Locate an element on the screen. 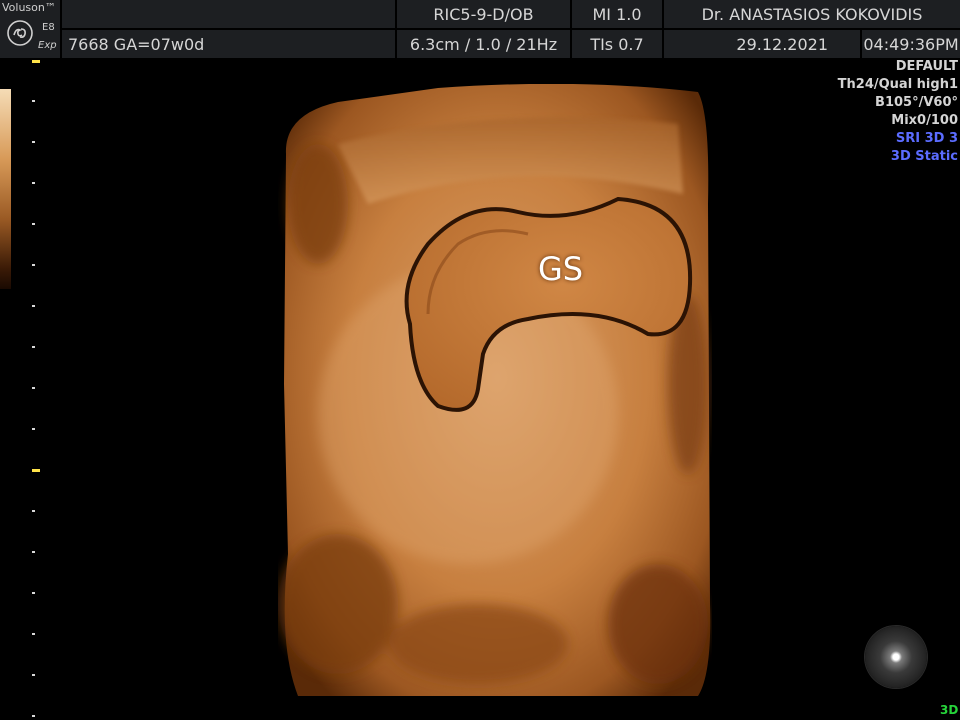 This screenshot has height=720, width=960. sri-label: SRI 3D 3 is located at coordinates (926, 138).